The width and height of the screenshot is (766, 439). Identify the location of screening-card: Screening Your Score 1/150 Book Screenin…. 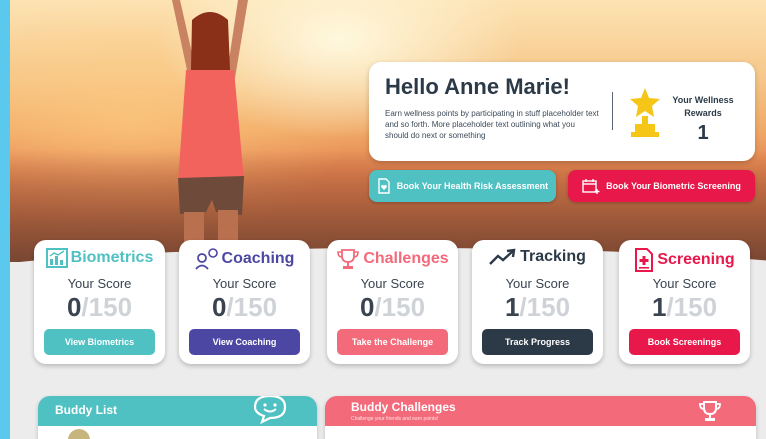
(684, 302).